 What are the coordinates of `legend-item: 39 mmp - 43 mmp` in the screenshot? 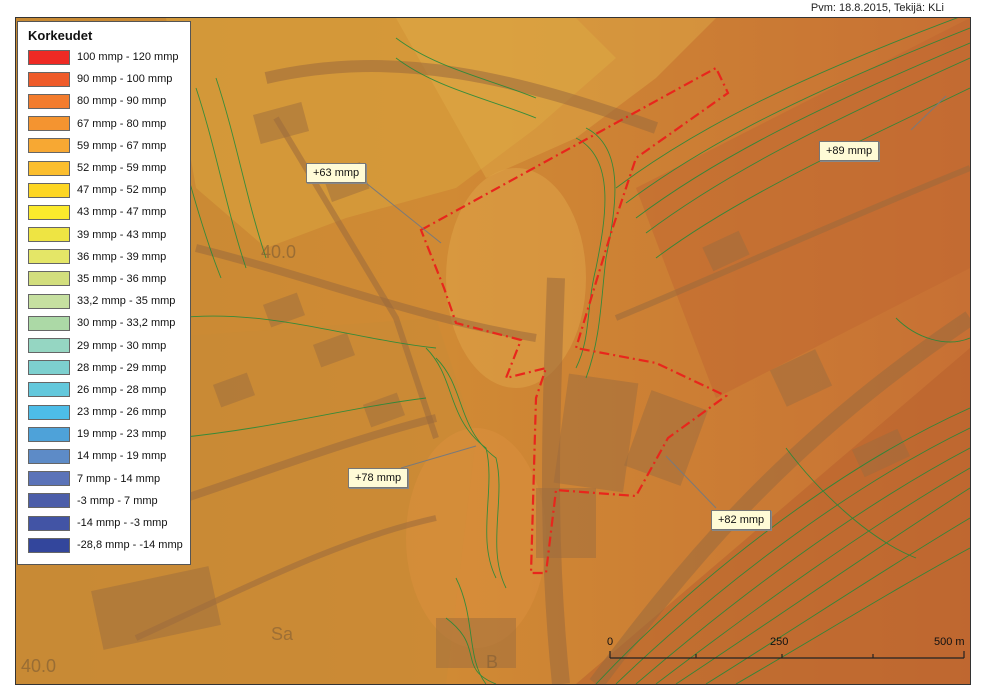 It's located at (106, 235).